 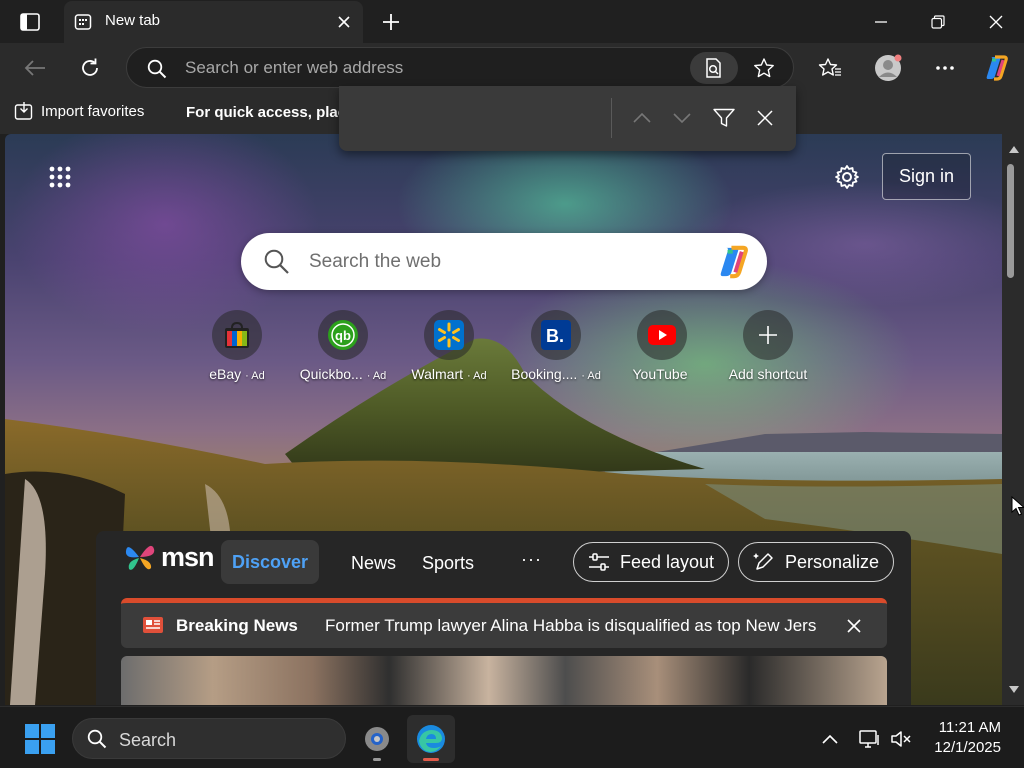 What do you see at coordinates (140, 557) in the screenshot?
I see `msn-butterfly-icon` at bounding box center [140, 557].